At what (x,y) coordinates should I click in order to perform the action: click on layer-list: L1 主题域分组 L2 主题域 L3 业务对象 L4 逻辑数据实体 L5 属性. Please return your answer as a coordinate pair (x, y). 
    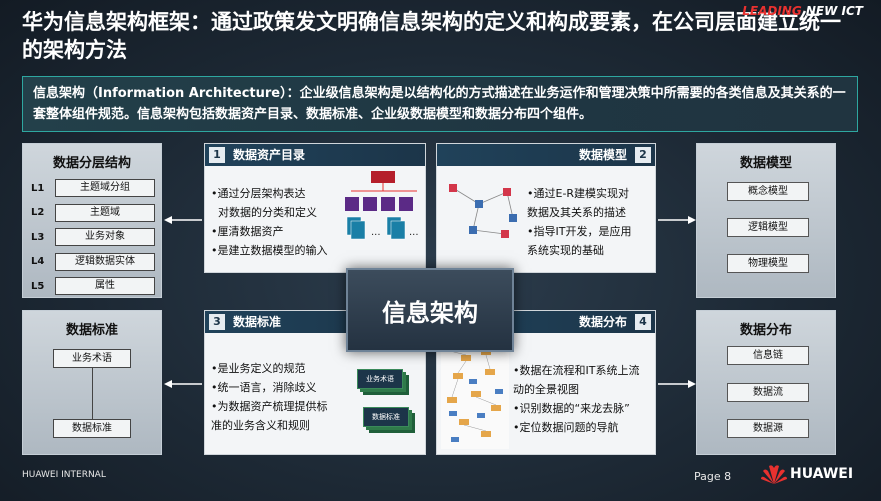
    Looking at the image, I should click on (93, 237).